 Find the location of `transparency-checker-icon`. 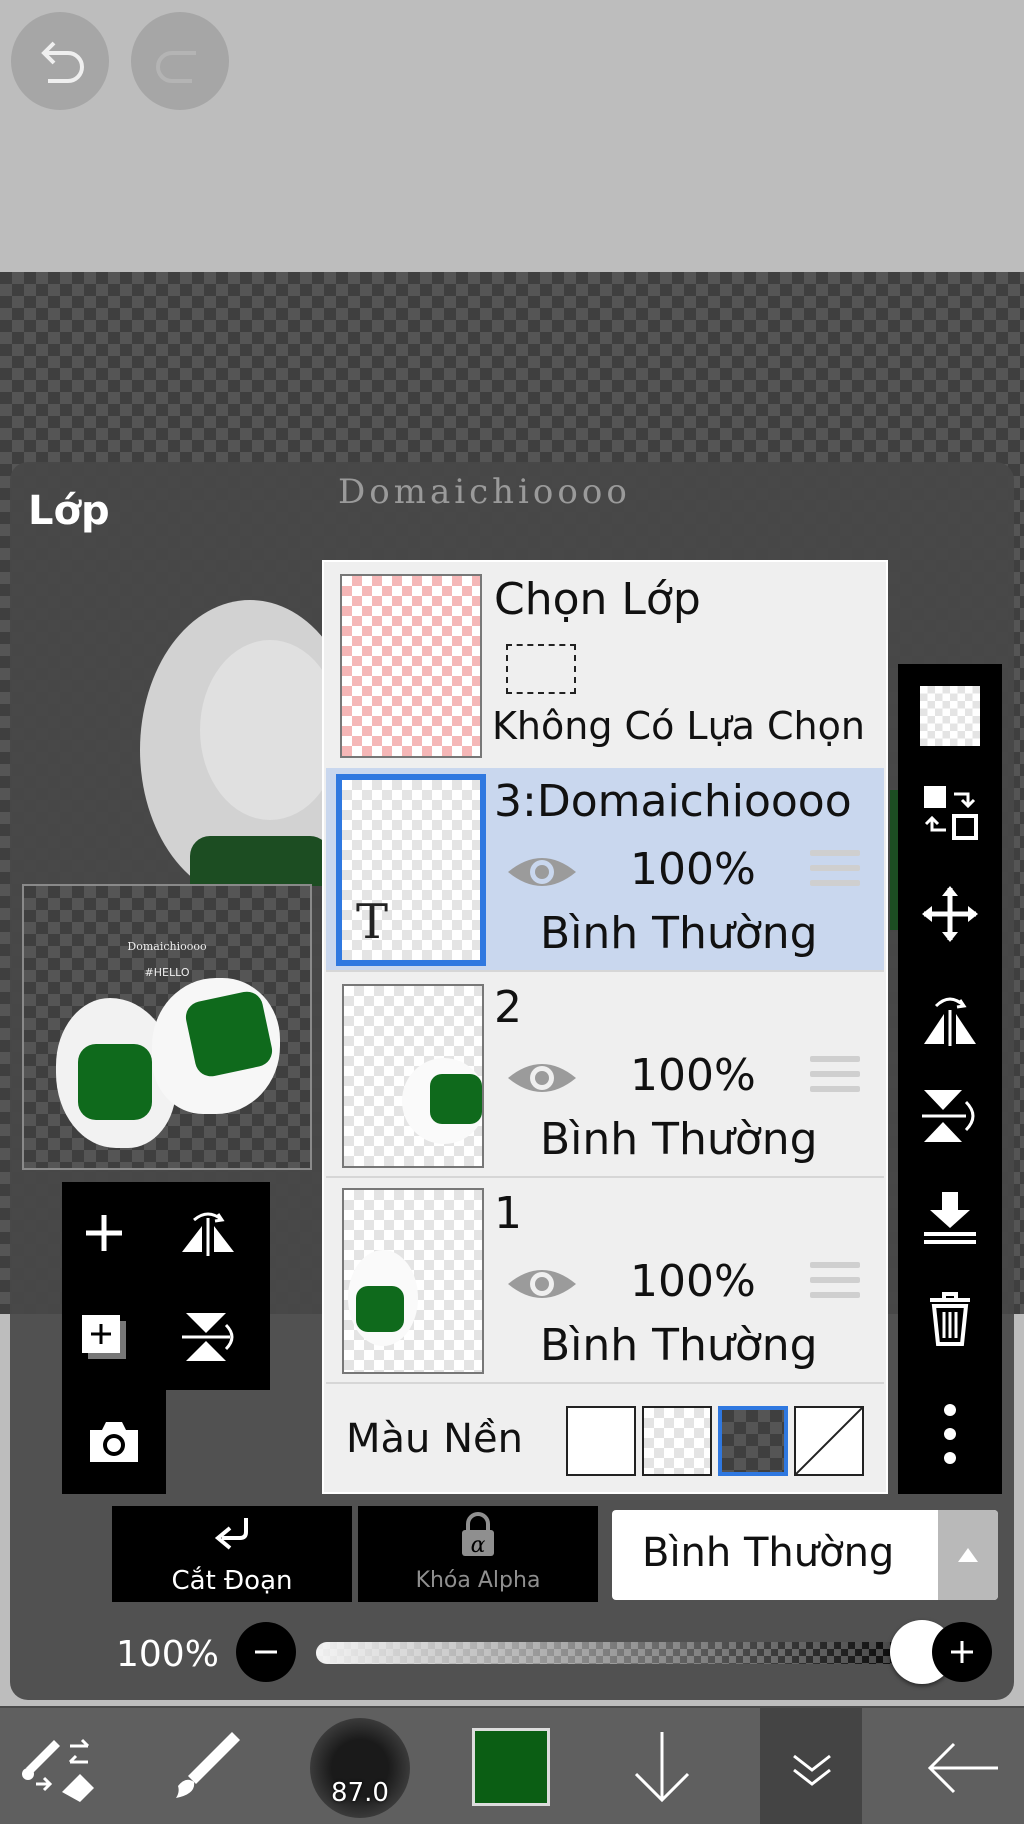

transparency-checker-icon is located at coordinates (950, 716).